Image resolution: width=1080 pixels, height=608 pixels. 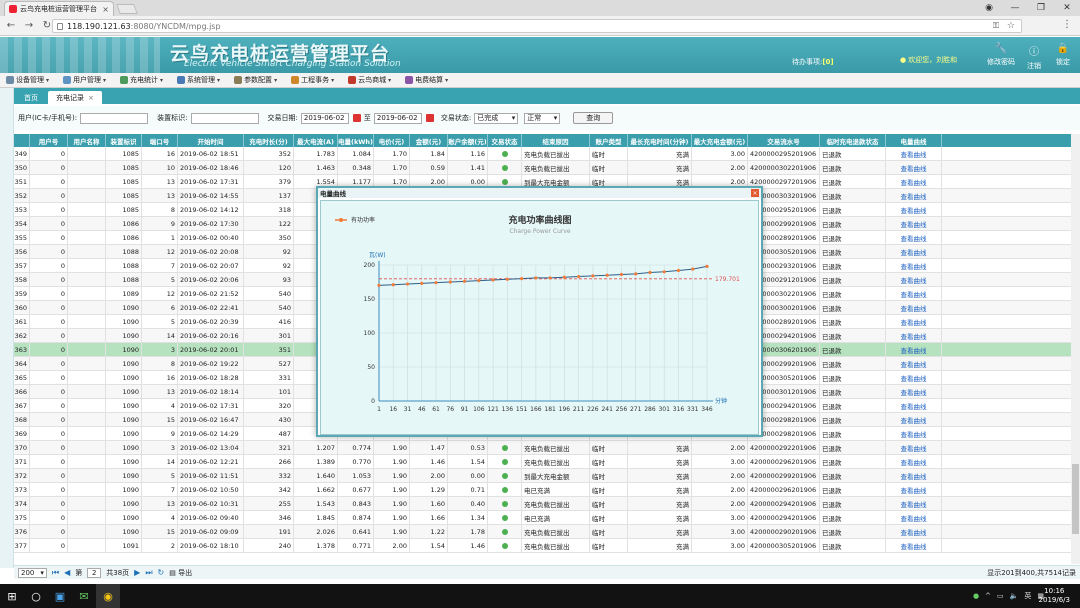 What do you see at coordinates (397, 118) in the screenshot?
I see `date-to-input: 2019-06-02` at bounding box center [397, 118].